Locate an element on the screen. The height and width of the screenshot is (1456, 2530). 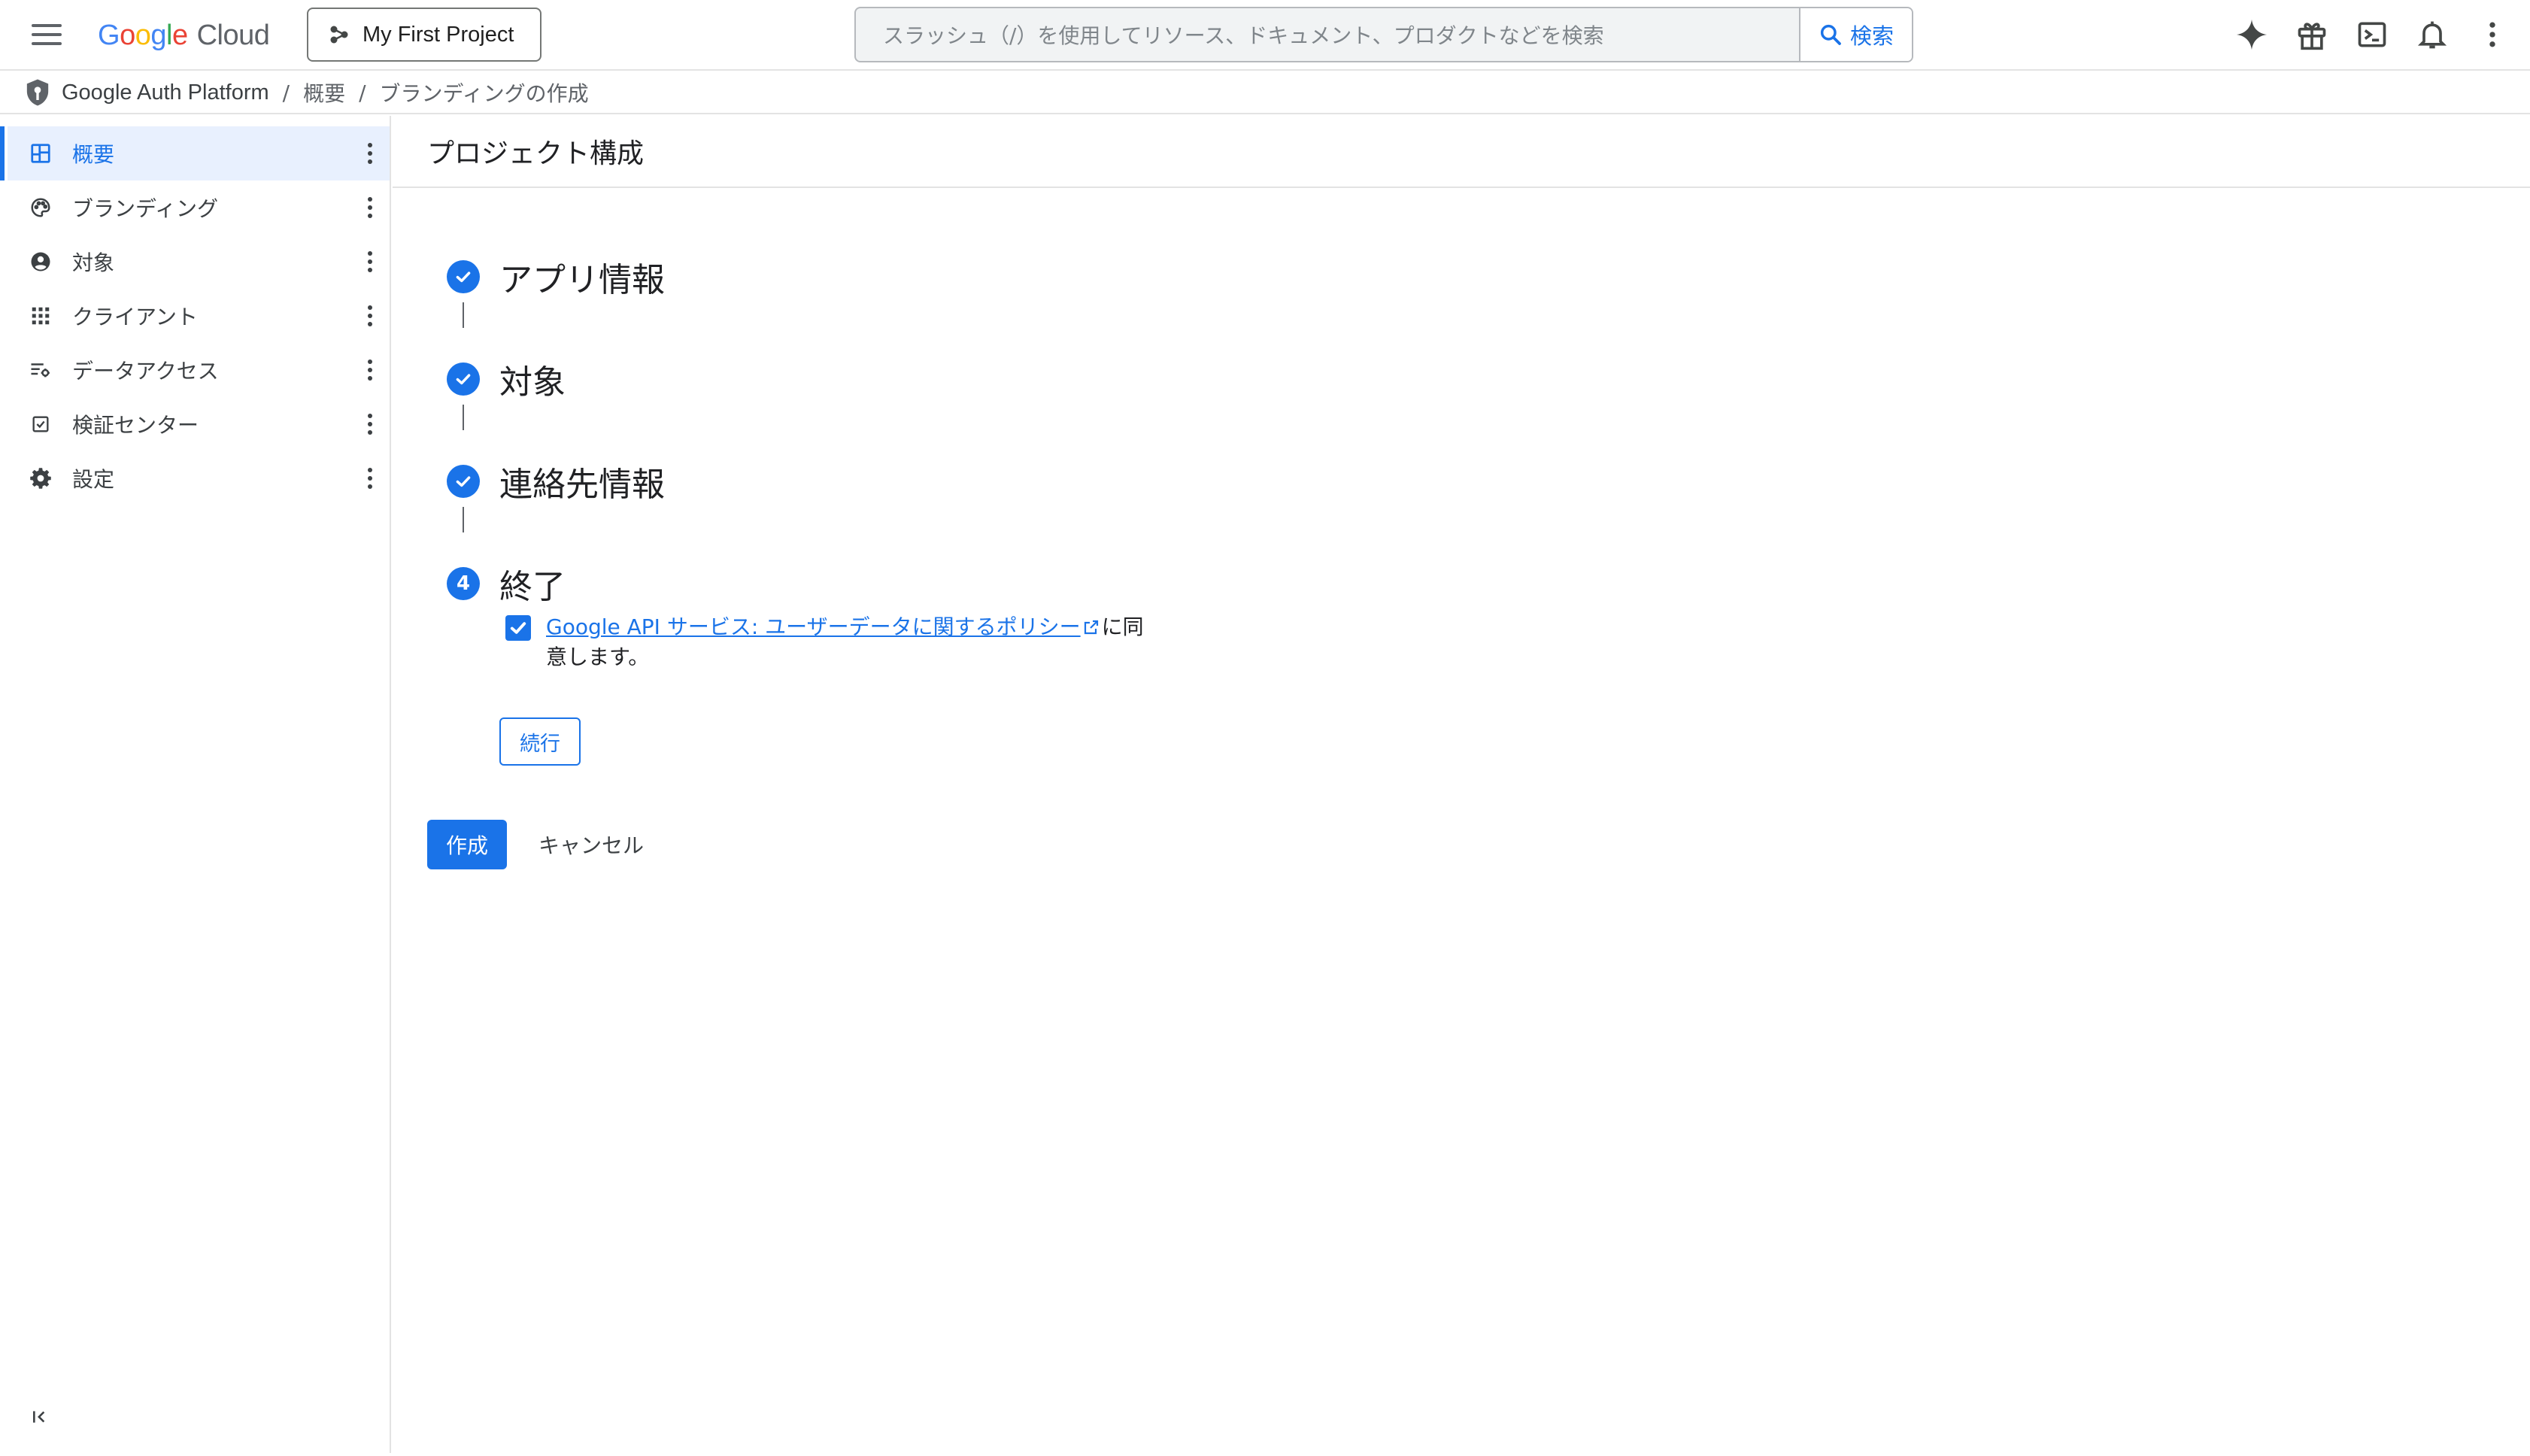
sidebar-item-label: クライアント is located at coordinates (135, 317).